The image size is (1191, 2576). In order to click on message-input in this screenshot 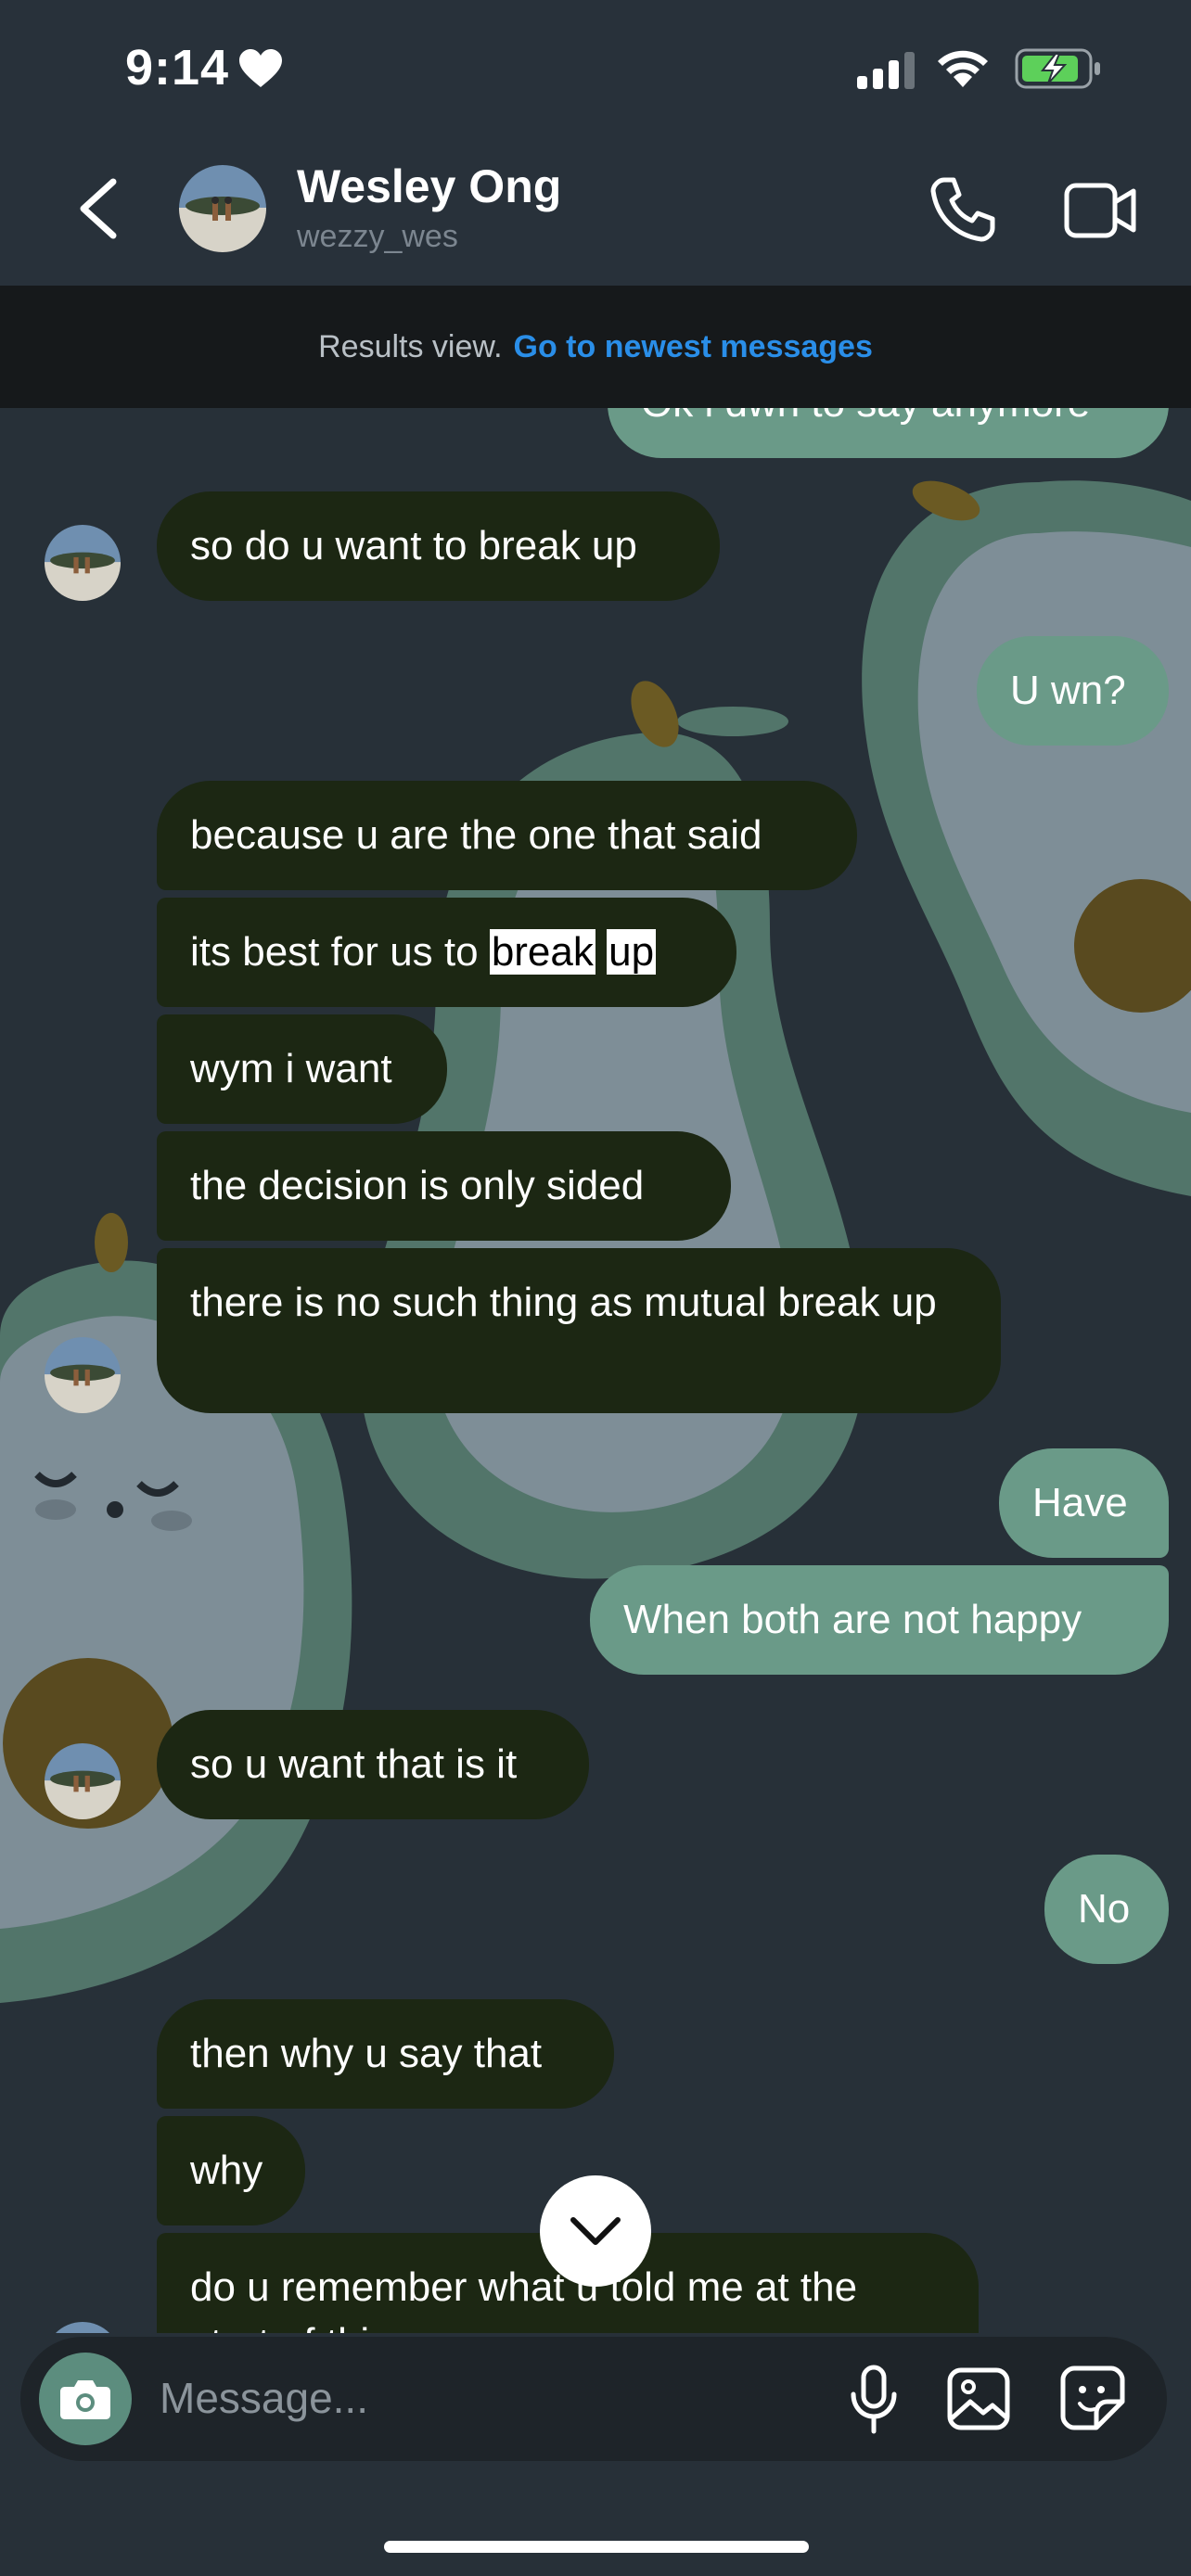, I will do `click(391, 2398)`.